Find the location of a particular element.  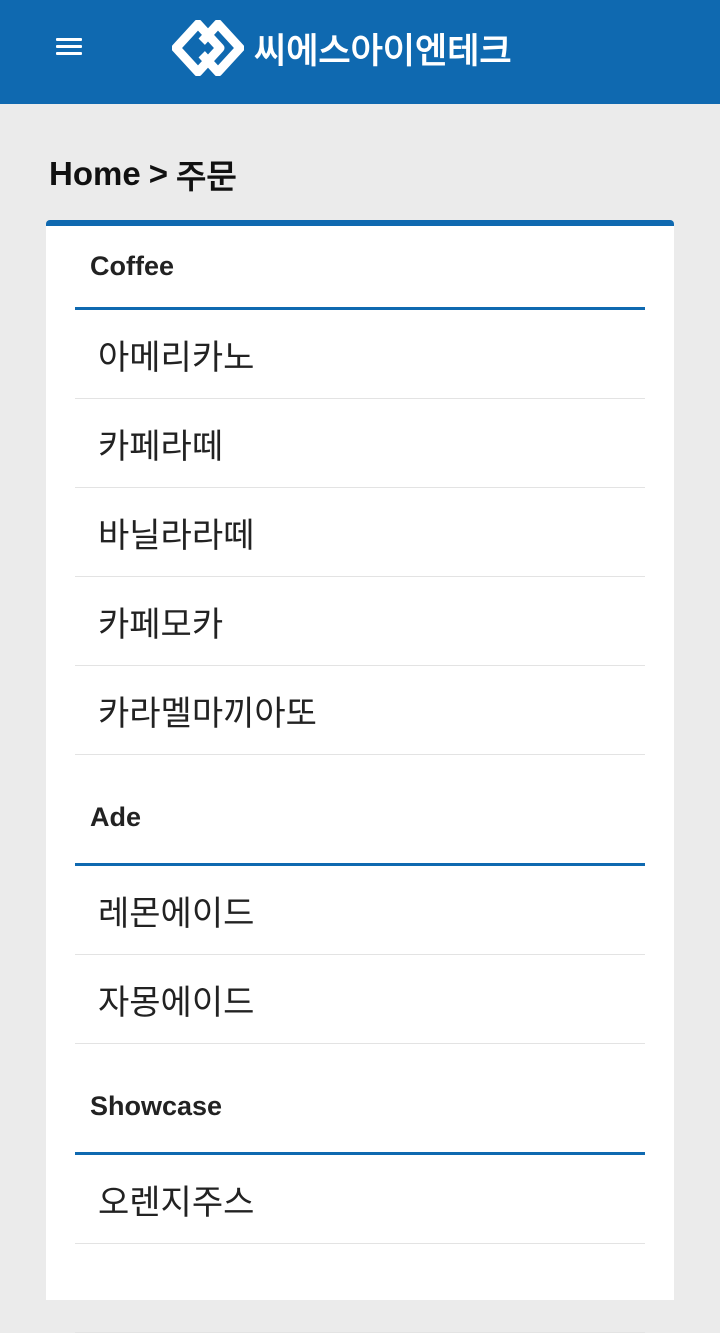

app-header: 씨에스아이엔테크 is located at coordinates (360, 52).